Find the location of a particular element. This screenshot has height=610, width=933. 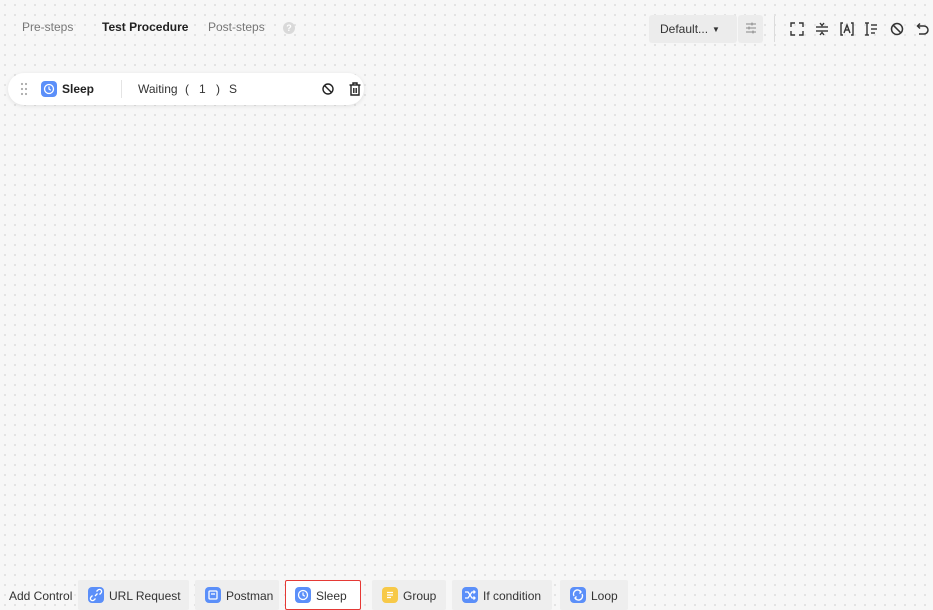

add-url-request-button: URL Request is located at coordinates (133, 595).